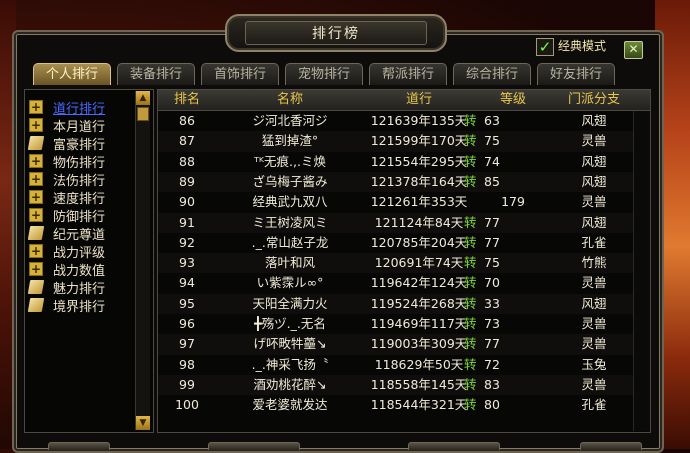 The height and width of the screenshot is (453, 690). I want to click on daoxing-cell: 120691年74天, so click(419, 263).